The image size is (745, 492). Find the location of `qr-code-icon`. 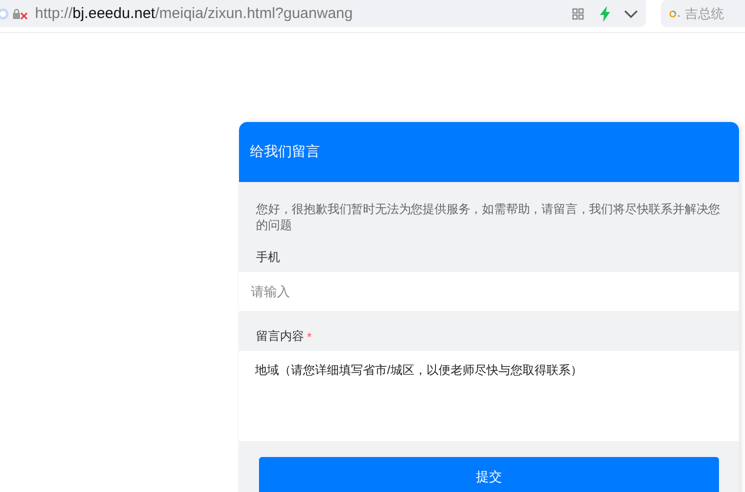

qr-code-icon is located at coordinates (578, 14).